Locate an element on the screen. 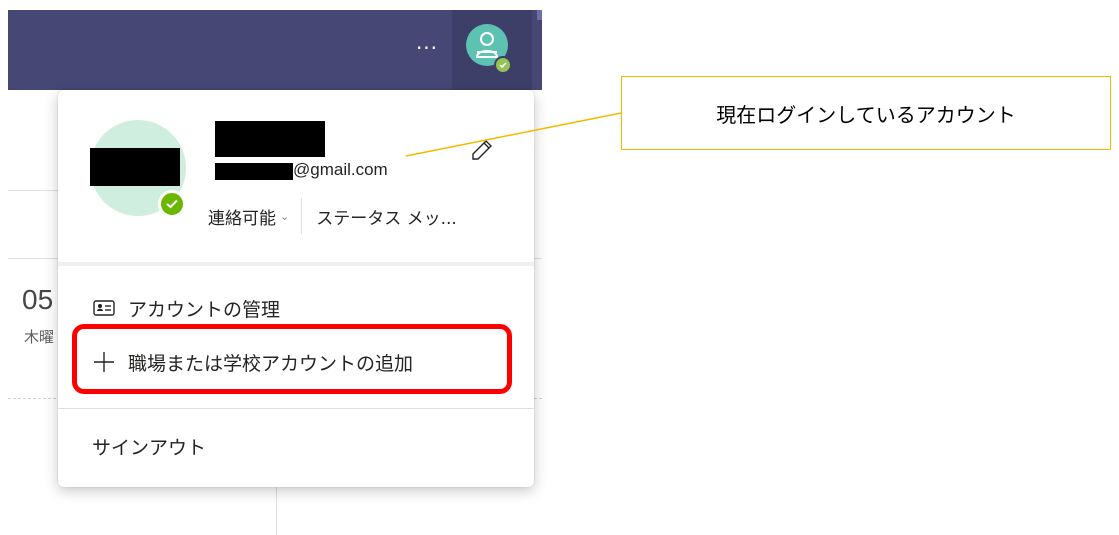  annotation-callout: 現在ログインしているアカウント is located at coordinates (866, 113).